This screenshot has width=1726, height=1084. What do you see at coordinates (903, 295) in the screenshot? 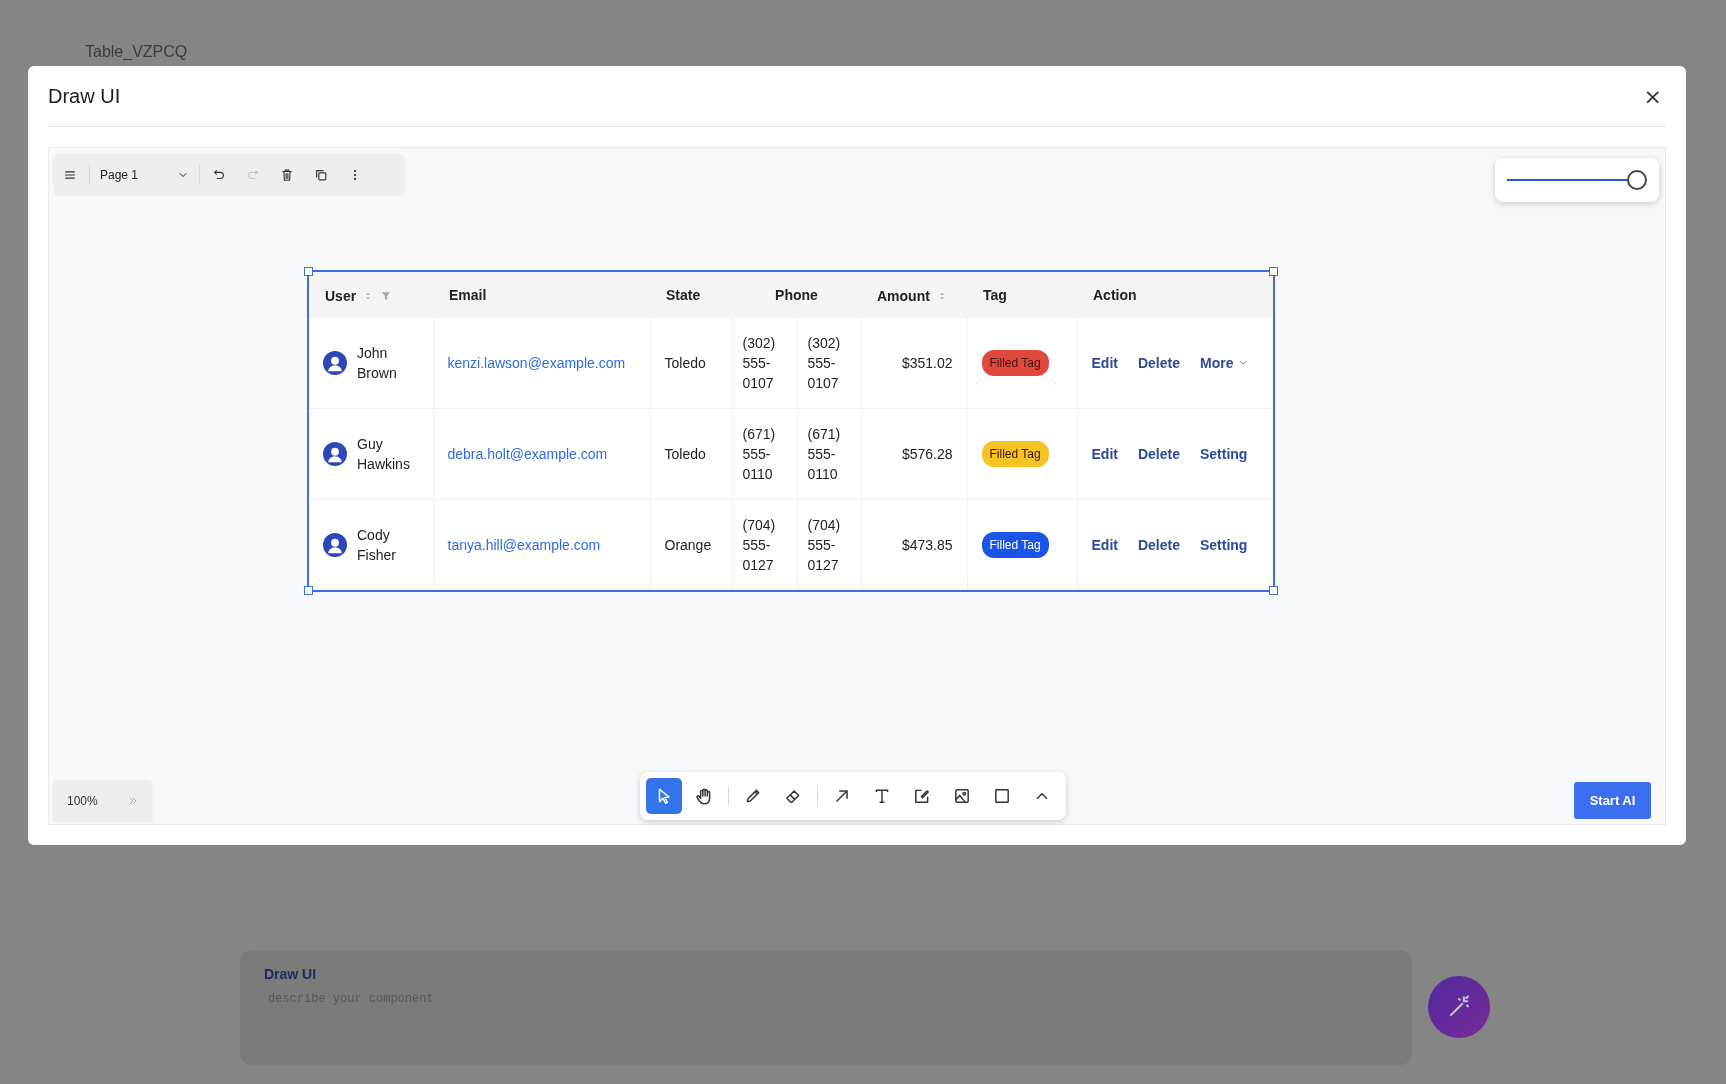
I see `column-header: Amount` at bounding box center [903, 295].